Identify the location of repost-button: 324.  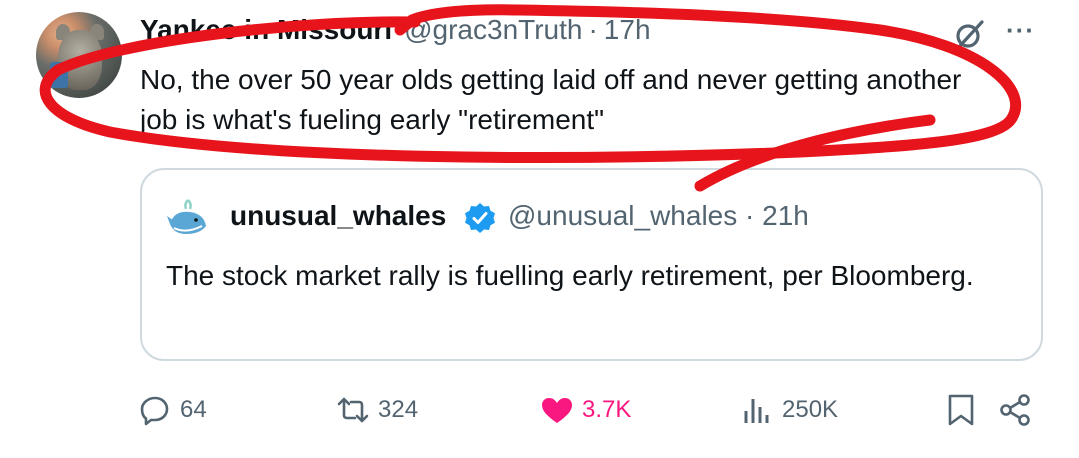
(377, 410).